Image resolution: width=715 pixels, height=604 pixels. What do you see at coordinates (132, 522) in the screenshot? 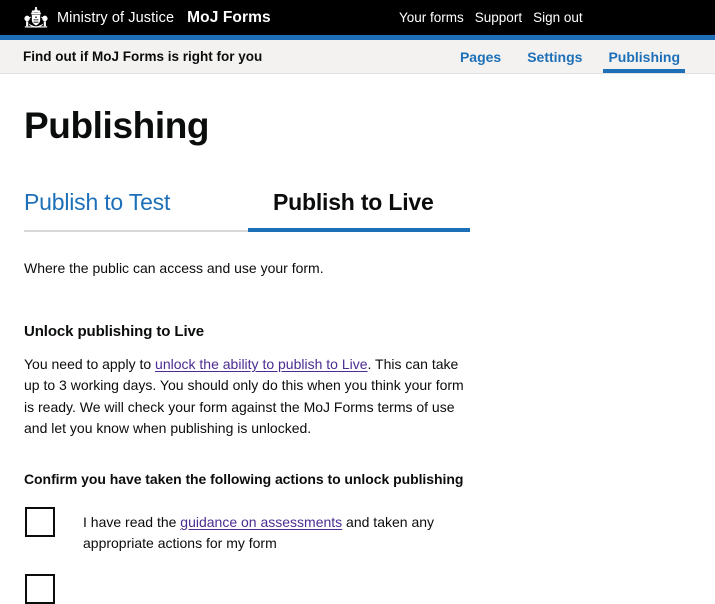
I see `checkbox-guidance-text-before-link: I have read the` at bounding box center [132, 522].